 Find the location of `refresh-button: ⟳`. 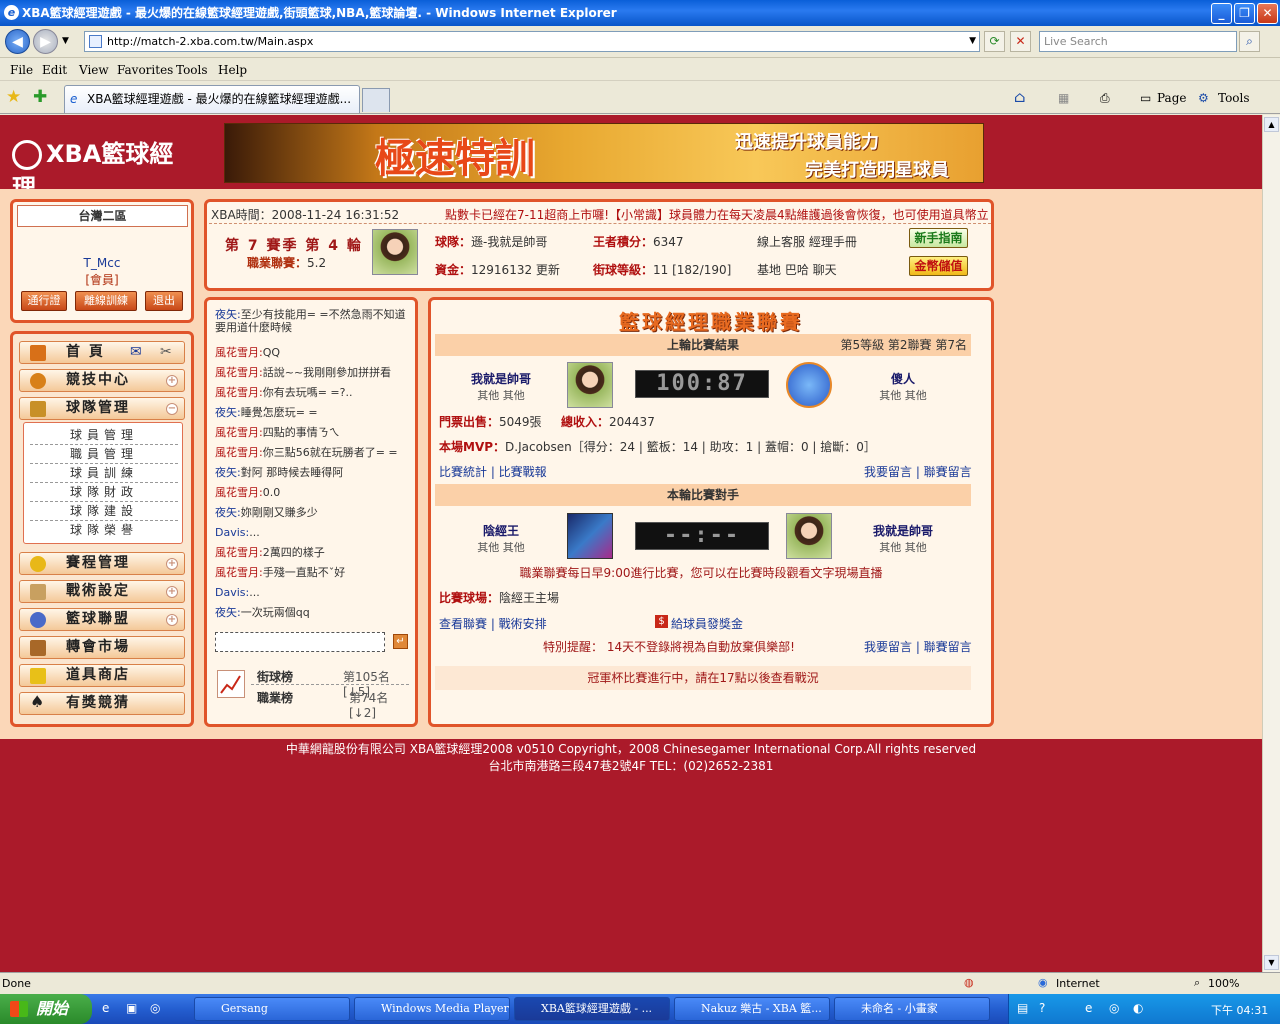

refresh-button: ⟳ is located at coordinates (994, 41).